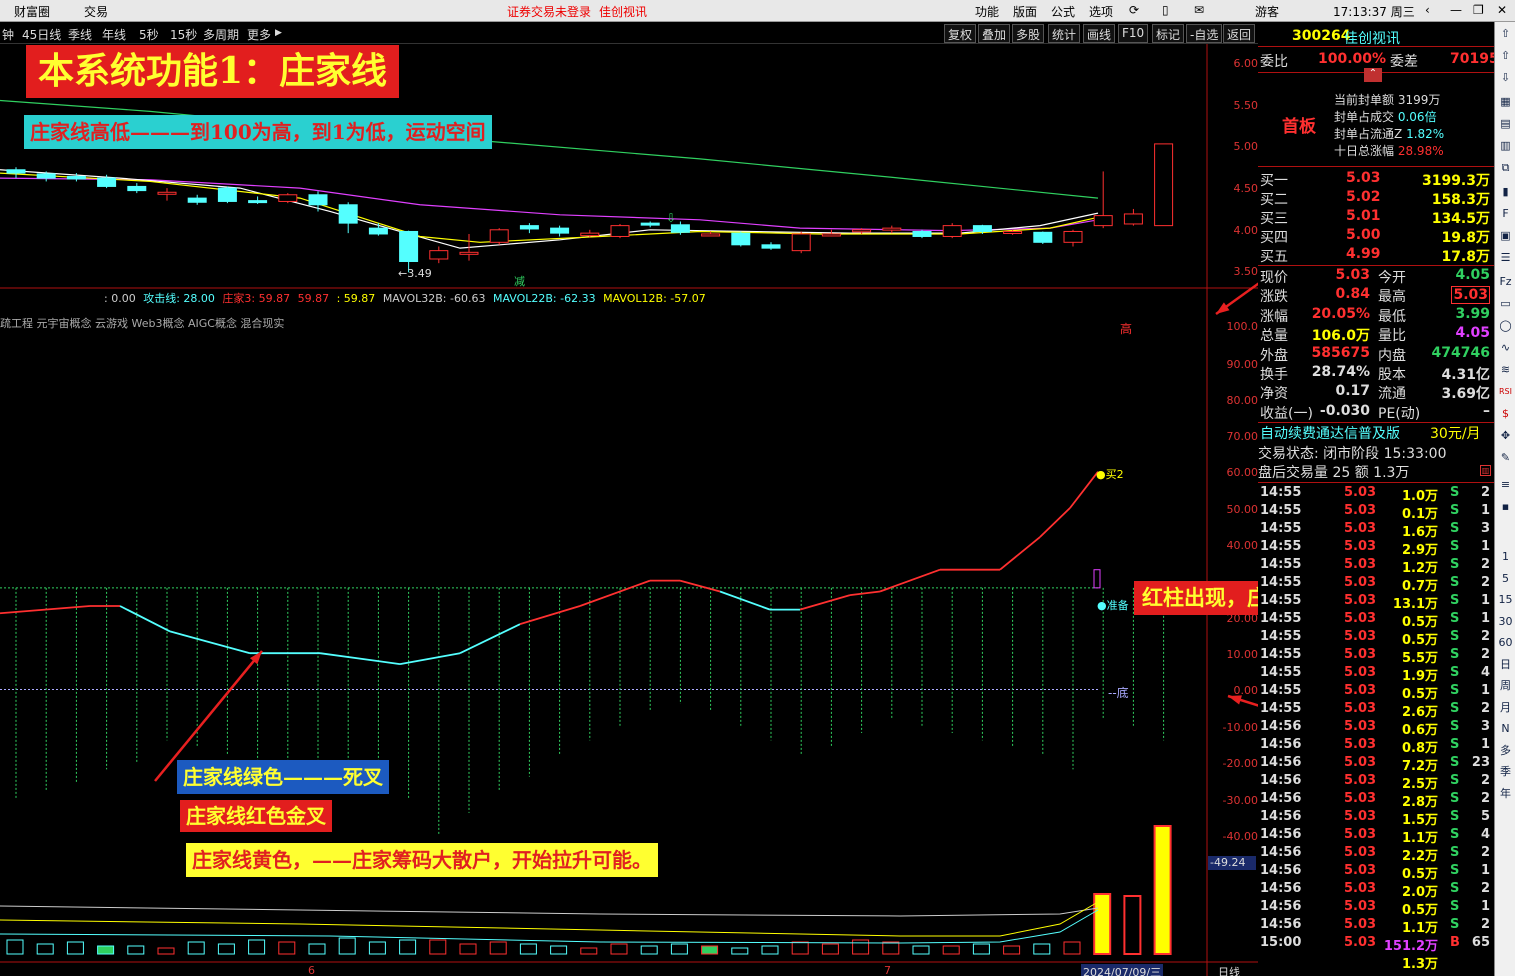 This screenshot has width=1515, height=976. What do you see at coordinates (1505, 578) in the screenshot?
I see `strip-period-1: 5` at bounding box center [1505, 578].